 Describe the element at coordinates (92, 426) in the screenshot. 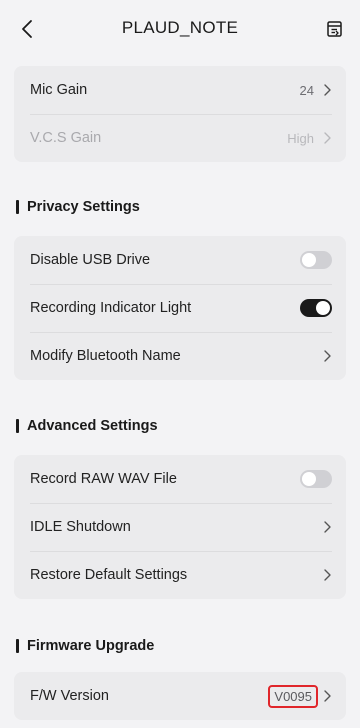

I see `advanced-settings-title: Advanced Settings` at that location.